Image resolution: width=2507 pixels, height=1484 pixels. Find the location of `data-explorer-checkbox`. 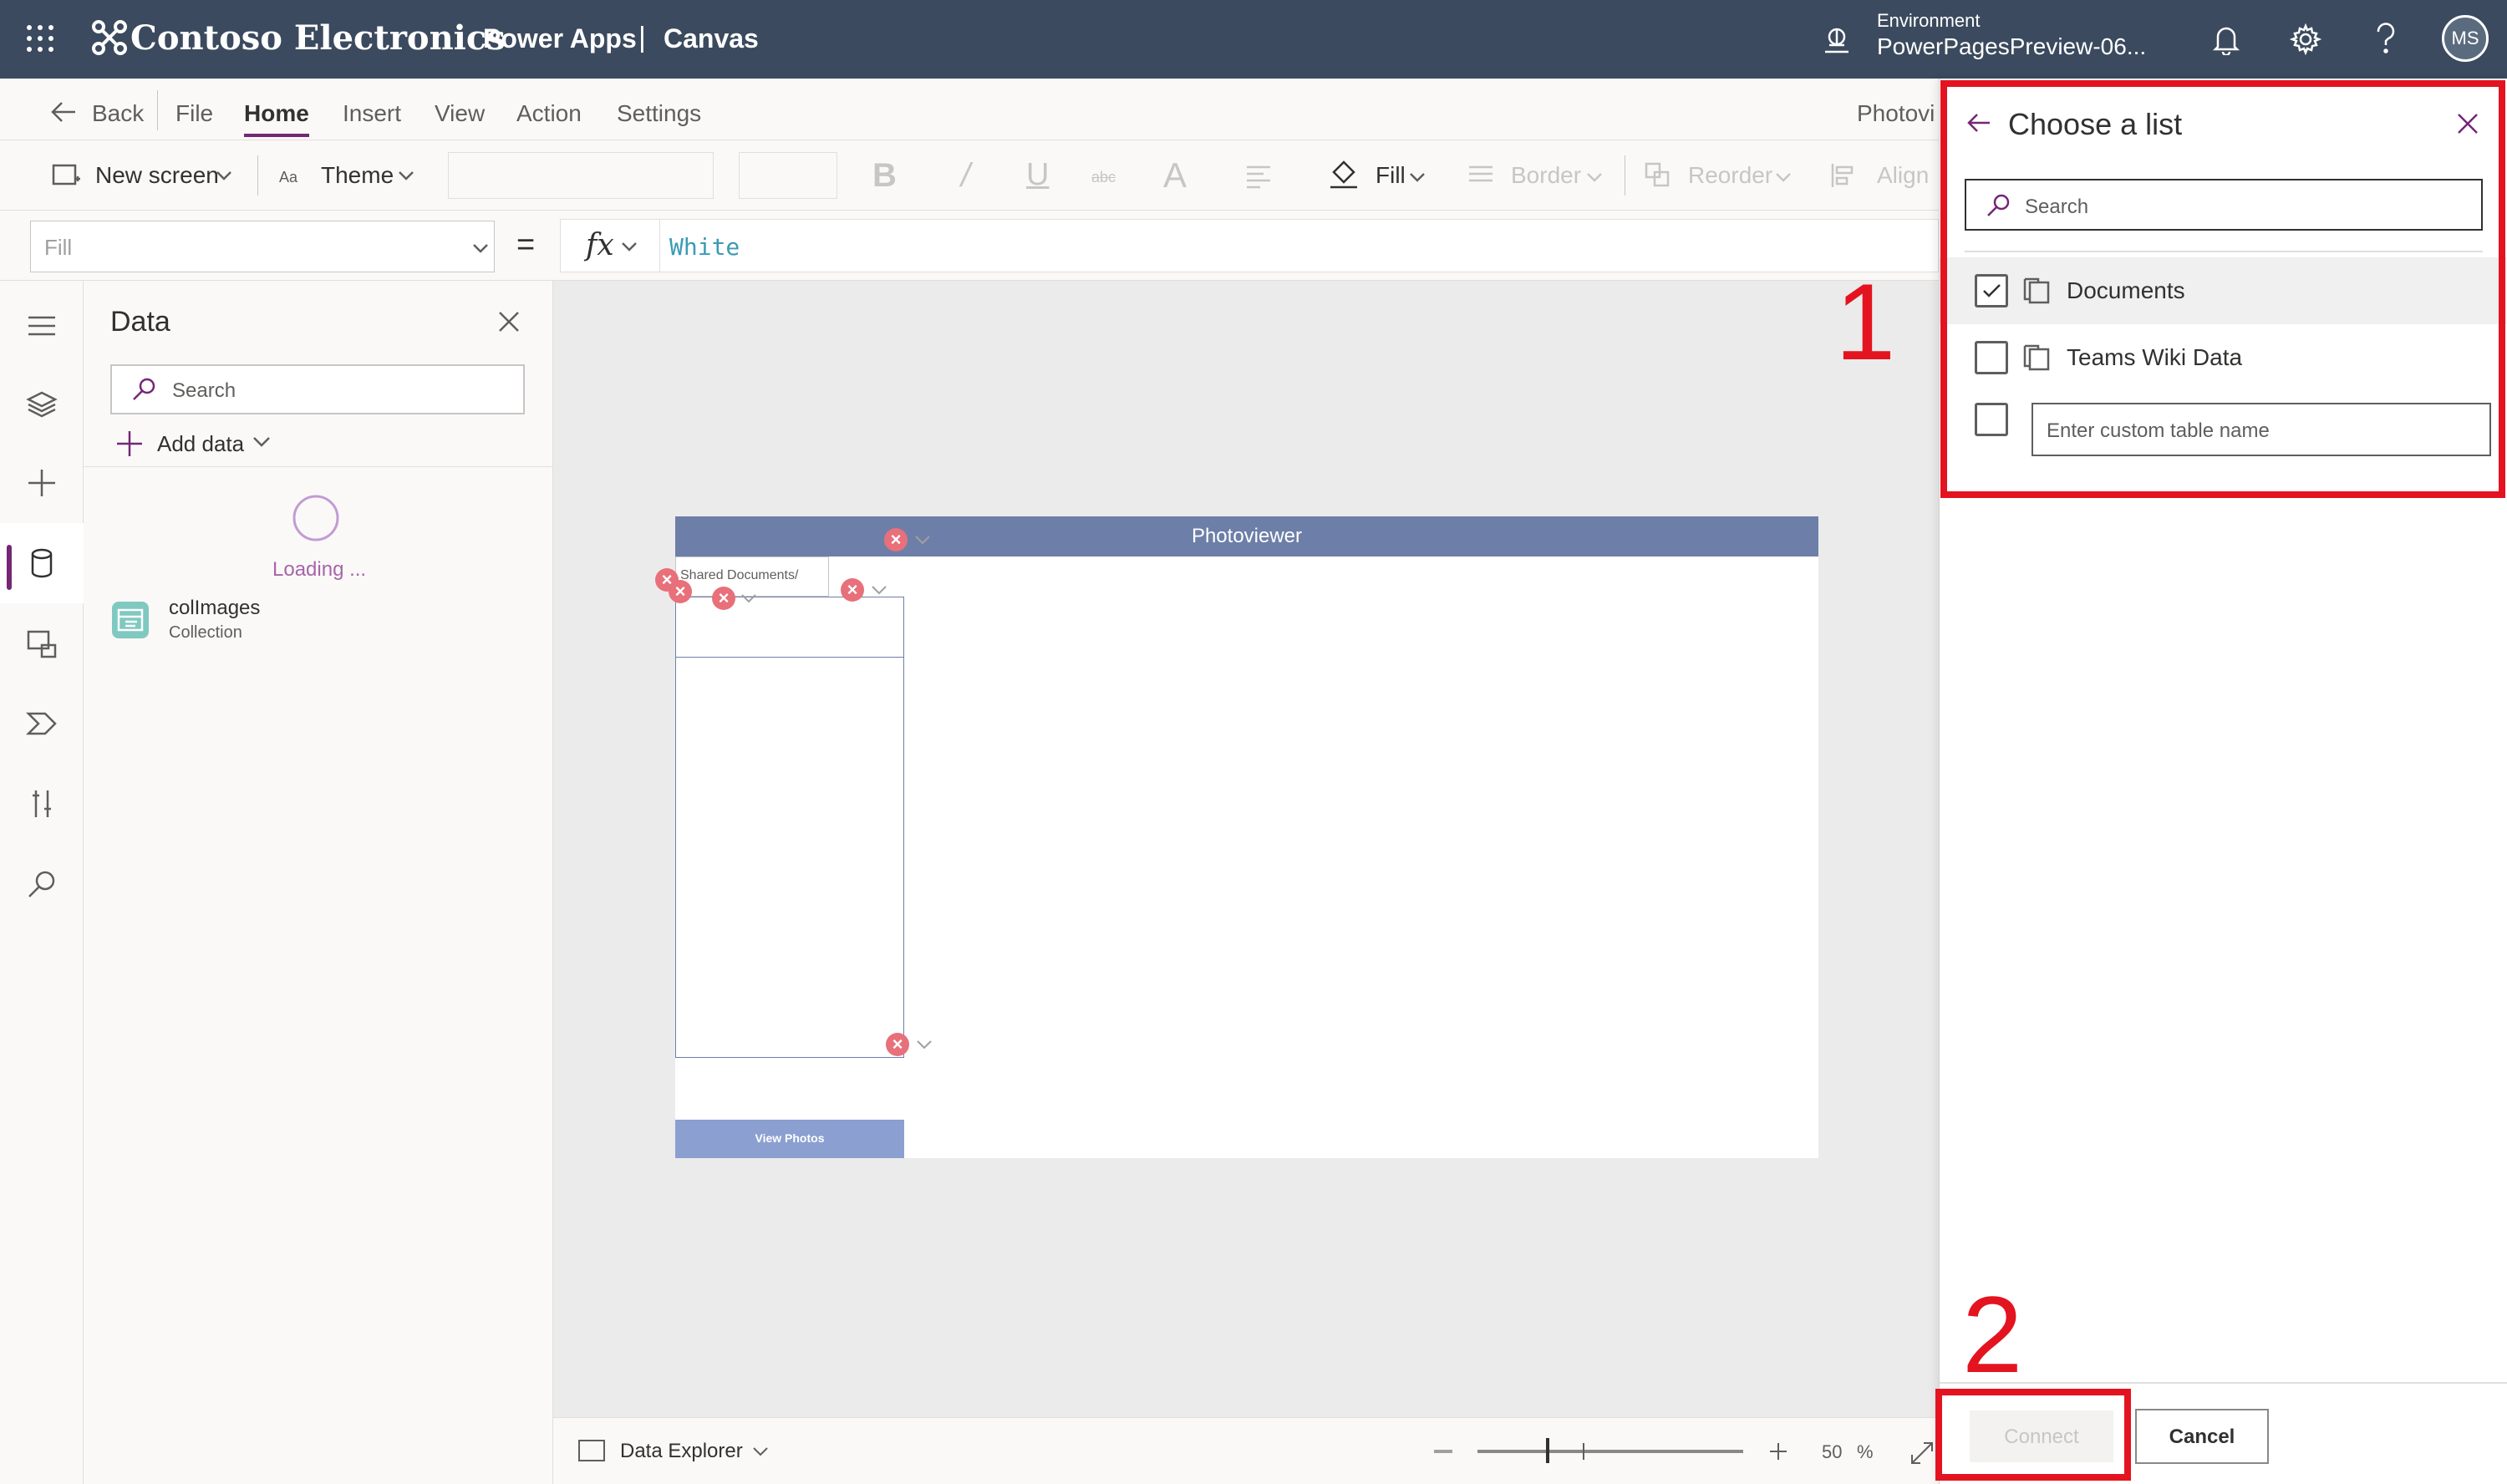

data-explorer-checkbox is located at coordinates (591, 1450).